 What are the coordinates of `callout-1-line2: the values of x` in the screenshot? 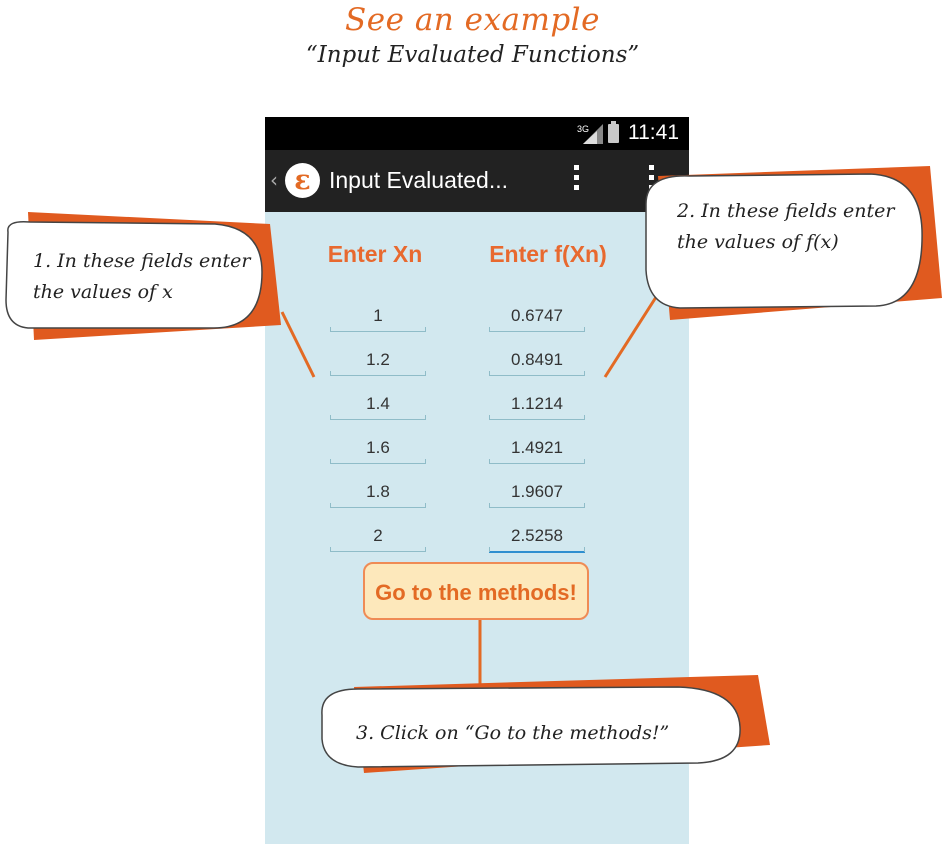 It's located at (103, 292).